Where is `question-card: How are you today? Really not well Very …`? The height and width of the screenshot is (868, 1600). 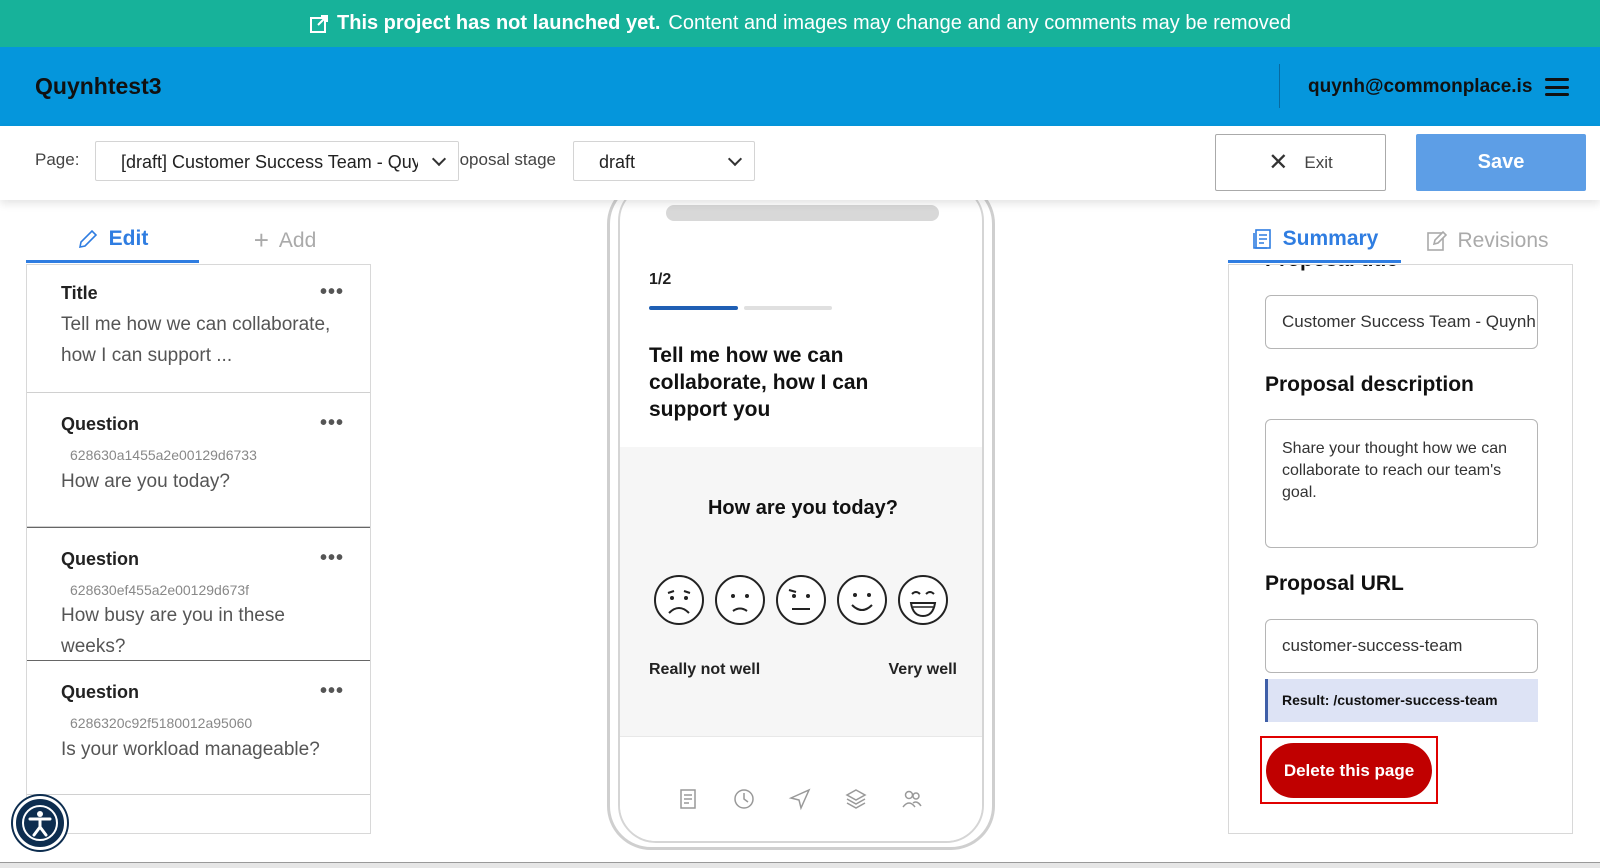
question-card: How are you today? Really not well Very … is located at coordinates (801, 592).